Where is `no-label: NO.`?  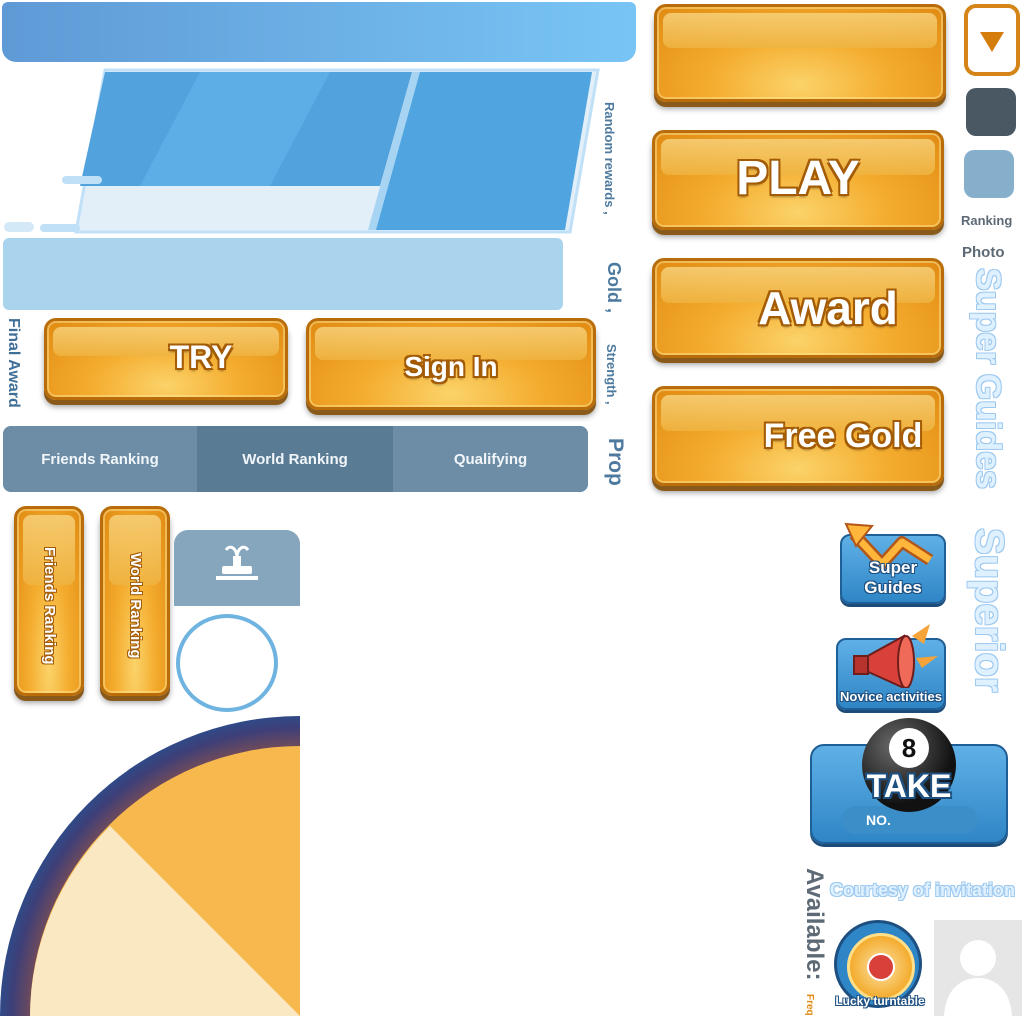 no-label: NO. is located at coordinates (878, 820).